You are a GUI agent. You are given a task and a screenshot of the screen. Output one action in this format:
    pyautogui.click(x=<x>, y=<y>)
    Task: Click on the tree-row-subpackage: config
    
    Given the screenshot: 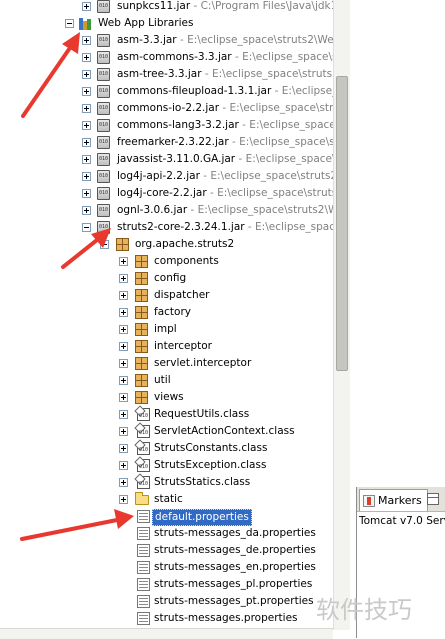 What is the action you would take?
    pyautogui.click(x=166, y=278)
    